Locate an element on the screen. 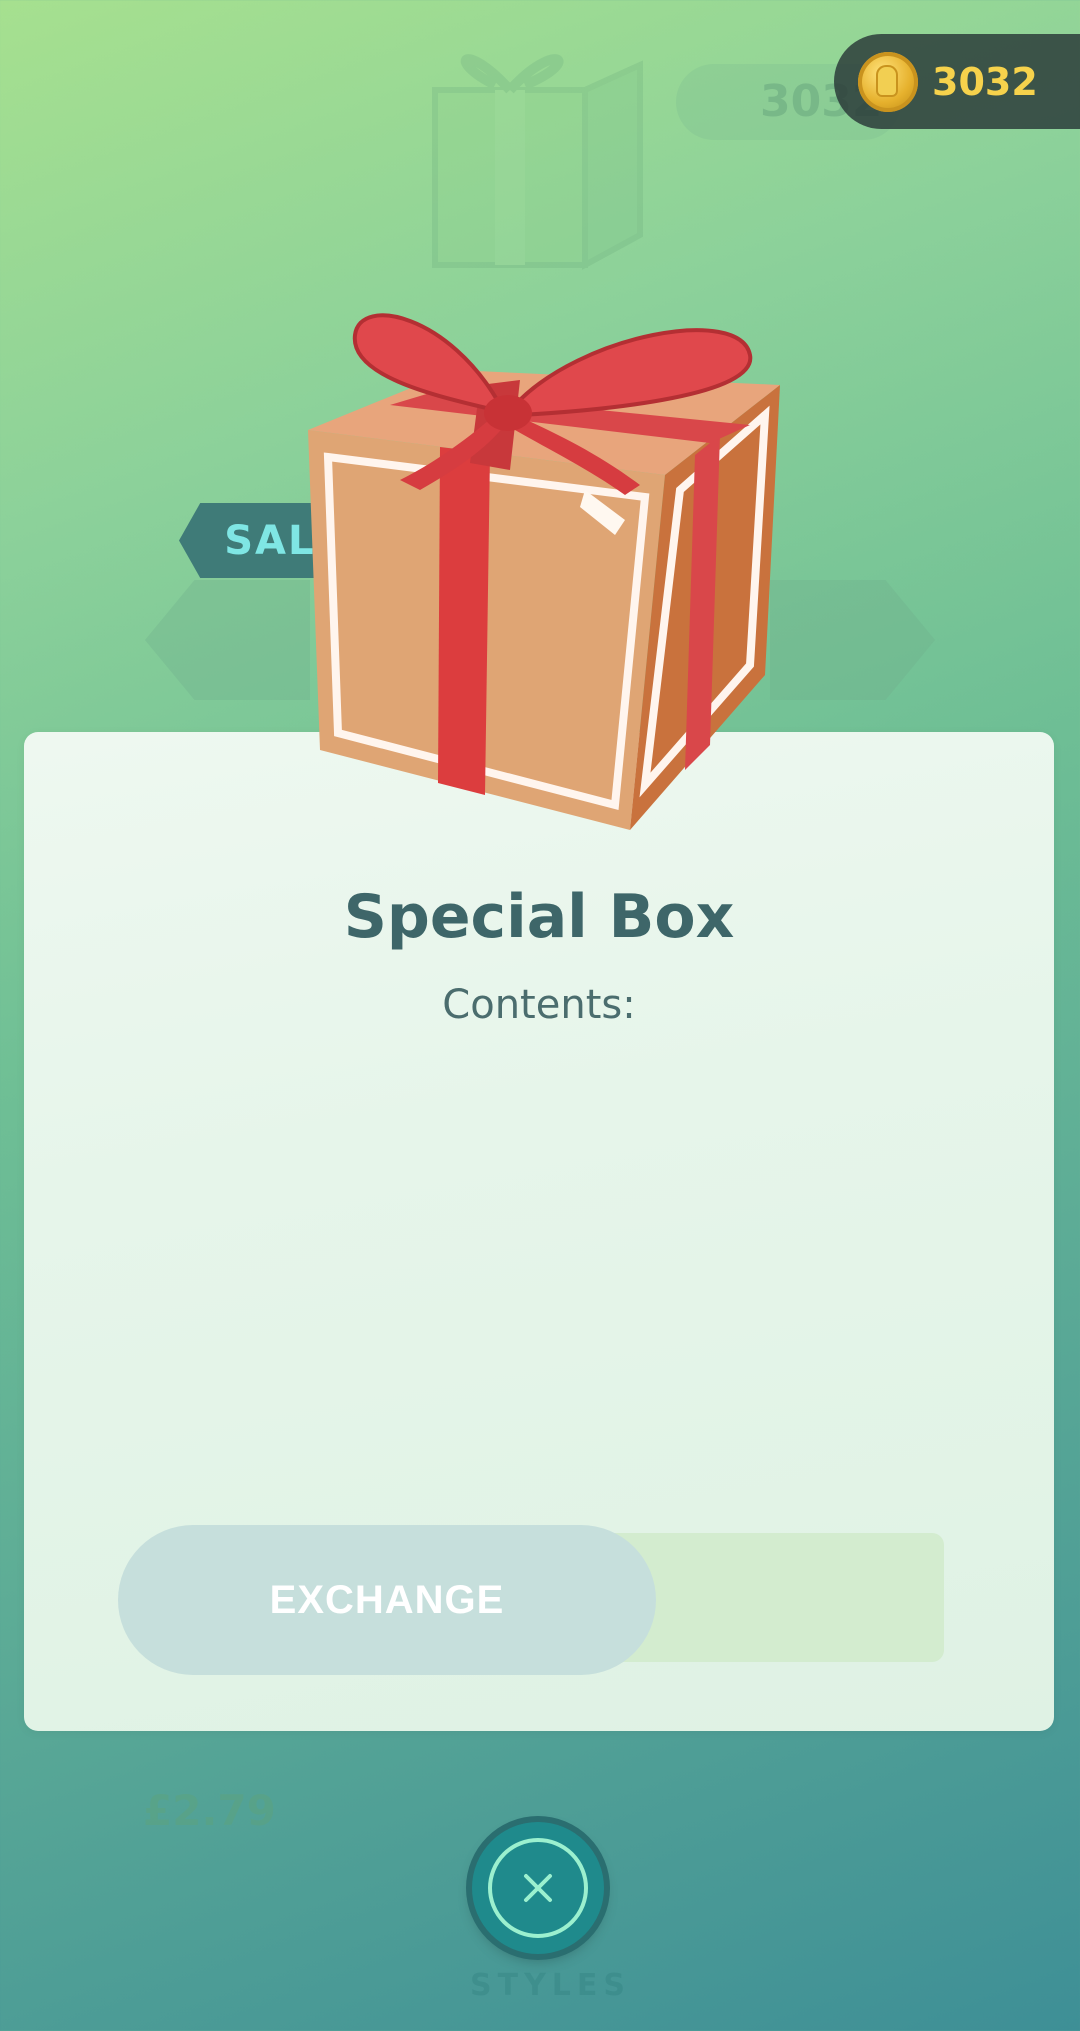 Image resolution: width=1080 pixels, height=2031 pixels. item-title: Special Box is located at coordinates (539, 917).